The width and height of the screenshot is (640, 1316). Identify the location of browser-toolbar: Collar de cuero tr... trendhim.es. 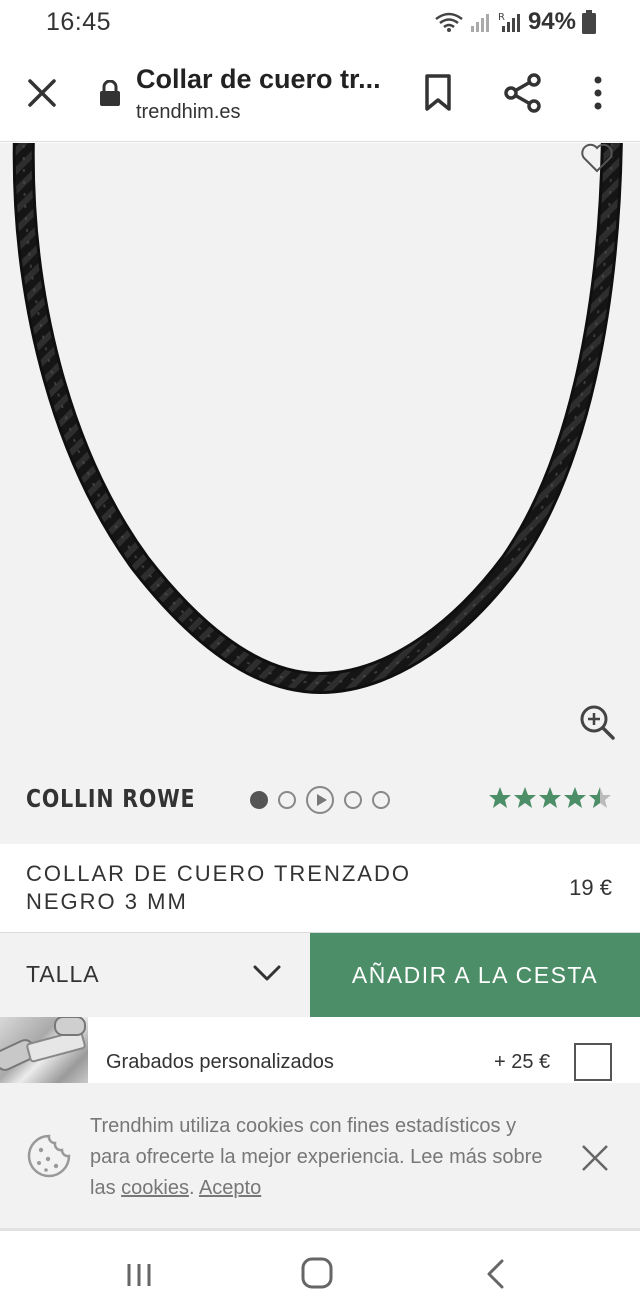
(320, 93).